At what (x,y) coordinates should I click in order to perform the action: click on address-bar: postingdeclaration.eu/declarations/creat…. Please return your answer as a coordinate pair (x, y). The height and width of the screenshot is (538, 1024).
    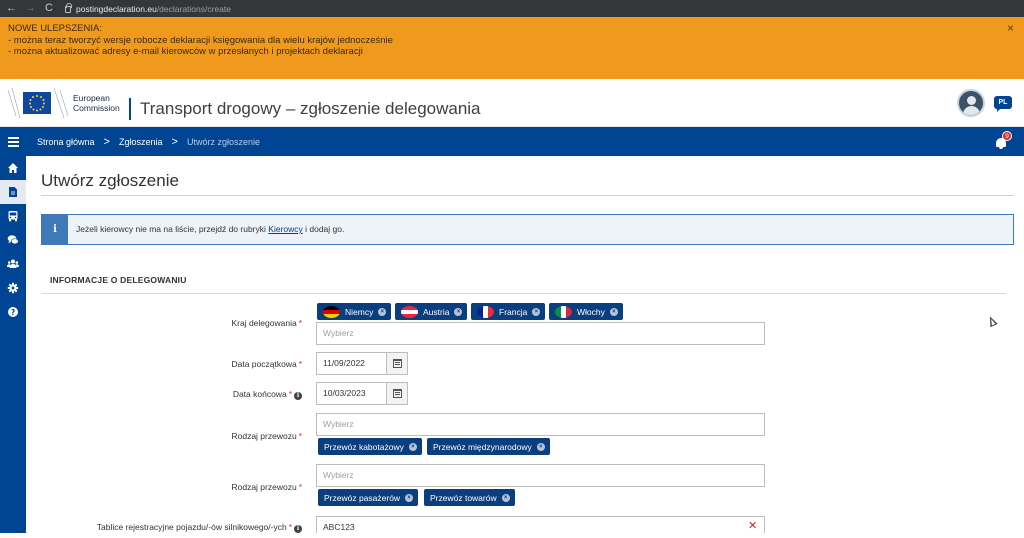
    Looking at the image, I should click on (148, 8).